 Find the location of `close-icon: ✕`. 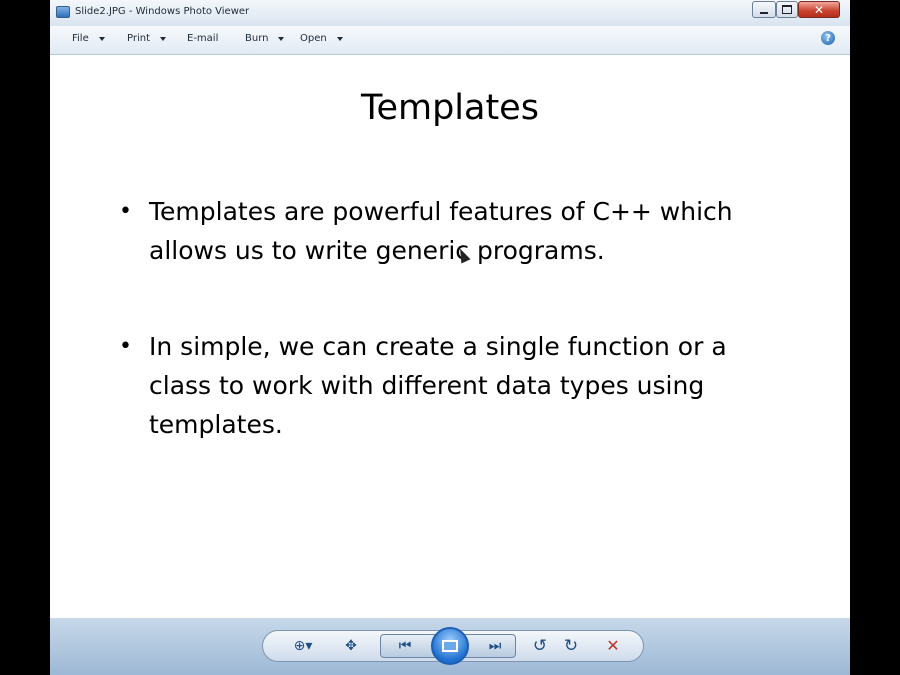

close-icon: ✕ is located at coordinates (819, 9).